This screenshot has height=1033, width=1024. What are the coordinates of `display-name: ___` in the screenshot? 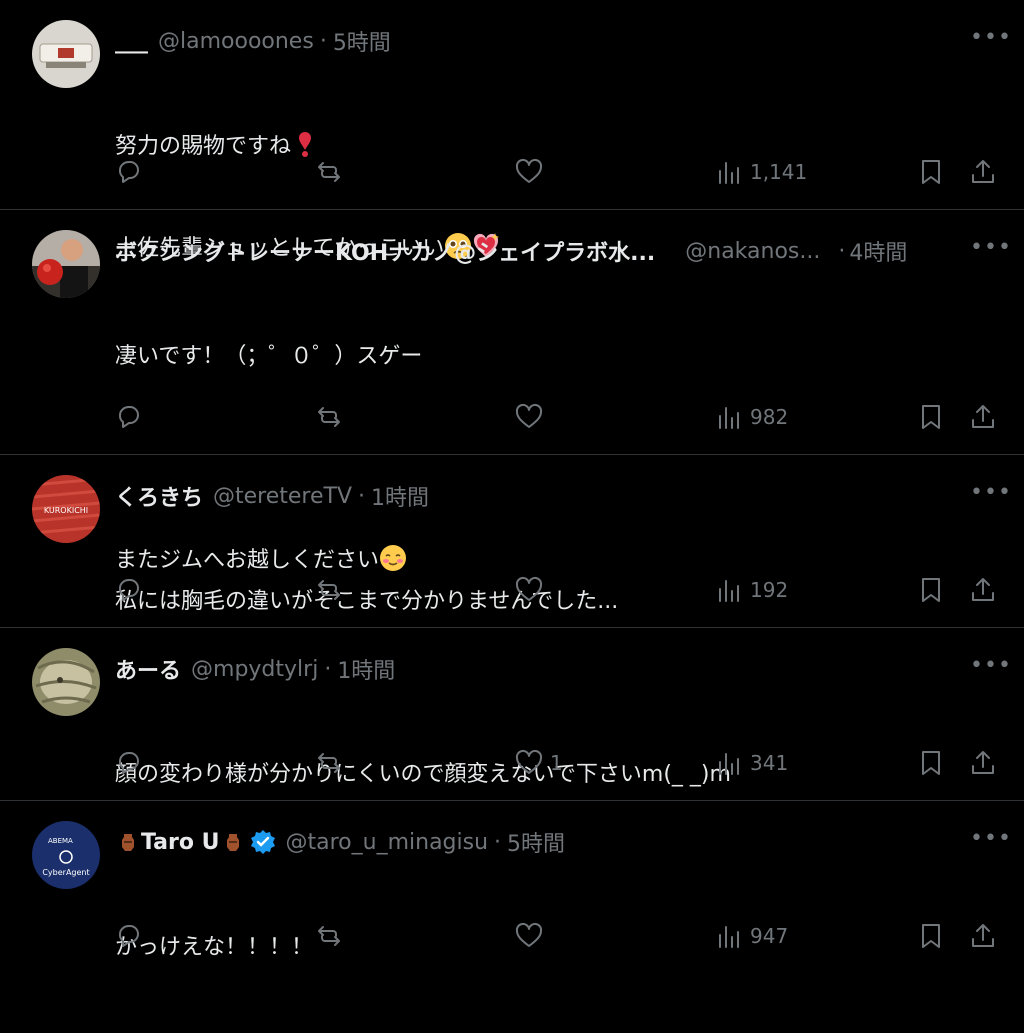 It's located at (131, 41).